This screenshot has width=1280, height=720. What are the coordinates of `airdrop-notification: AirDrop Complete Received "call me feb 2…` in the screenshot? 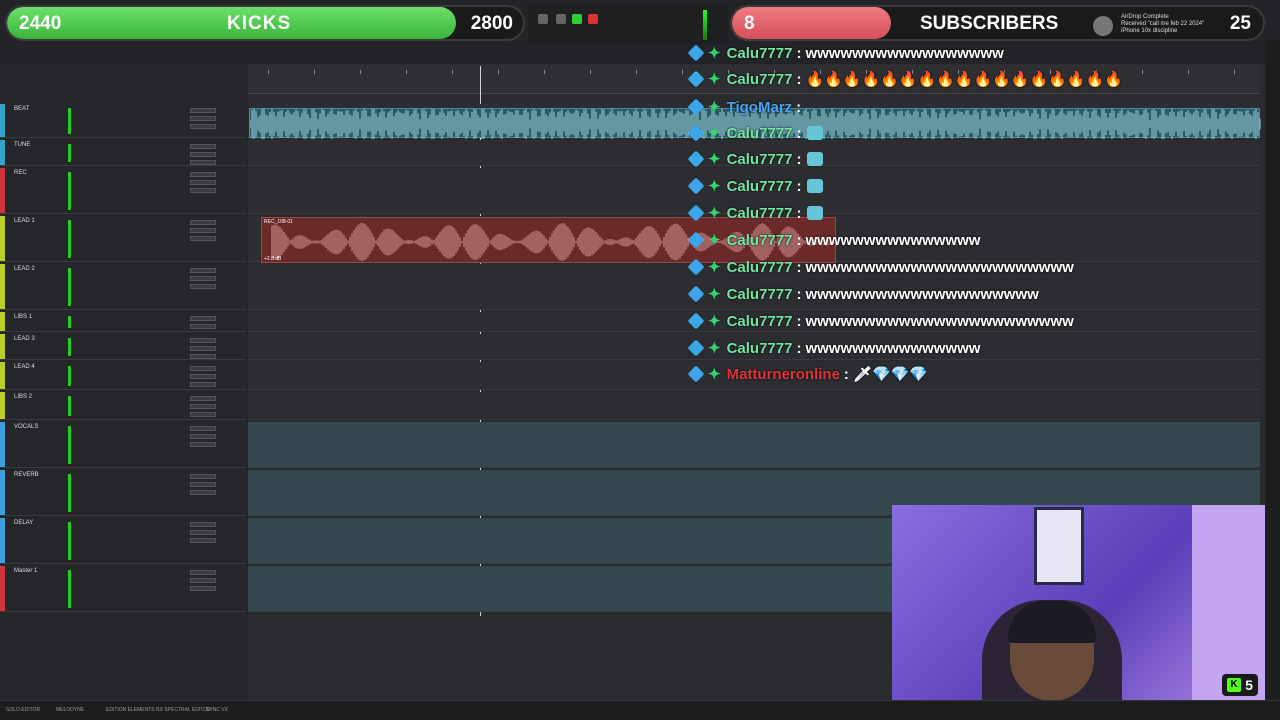 It's located at (1158, 26).